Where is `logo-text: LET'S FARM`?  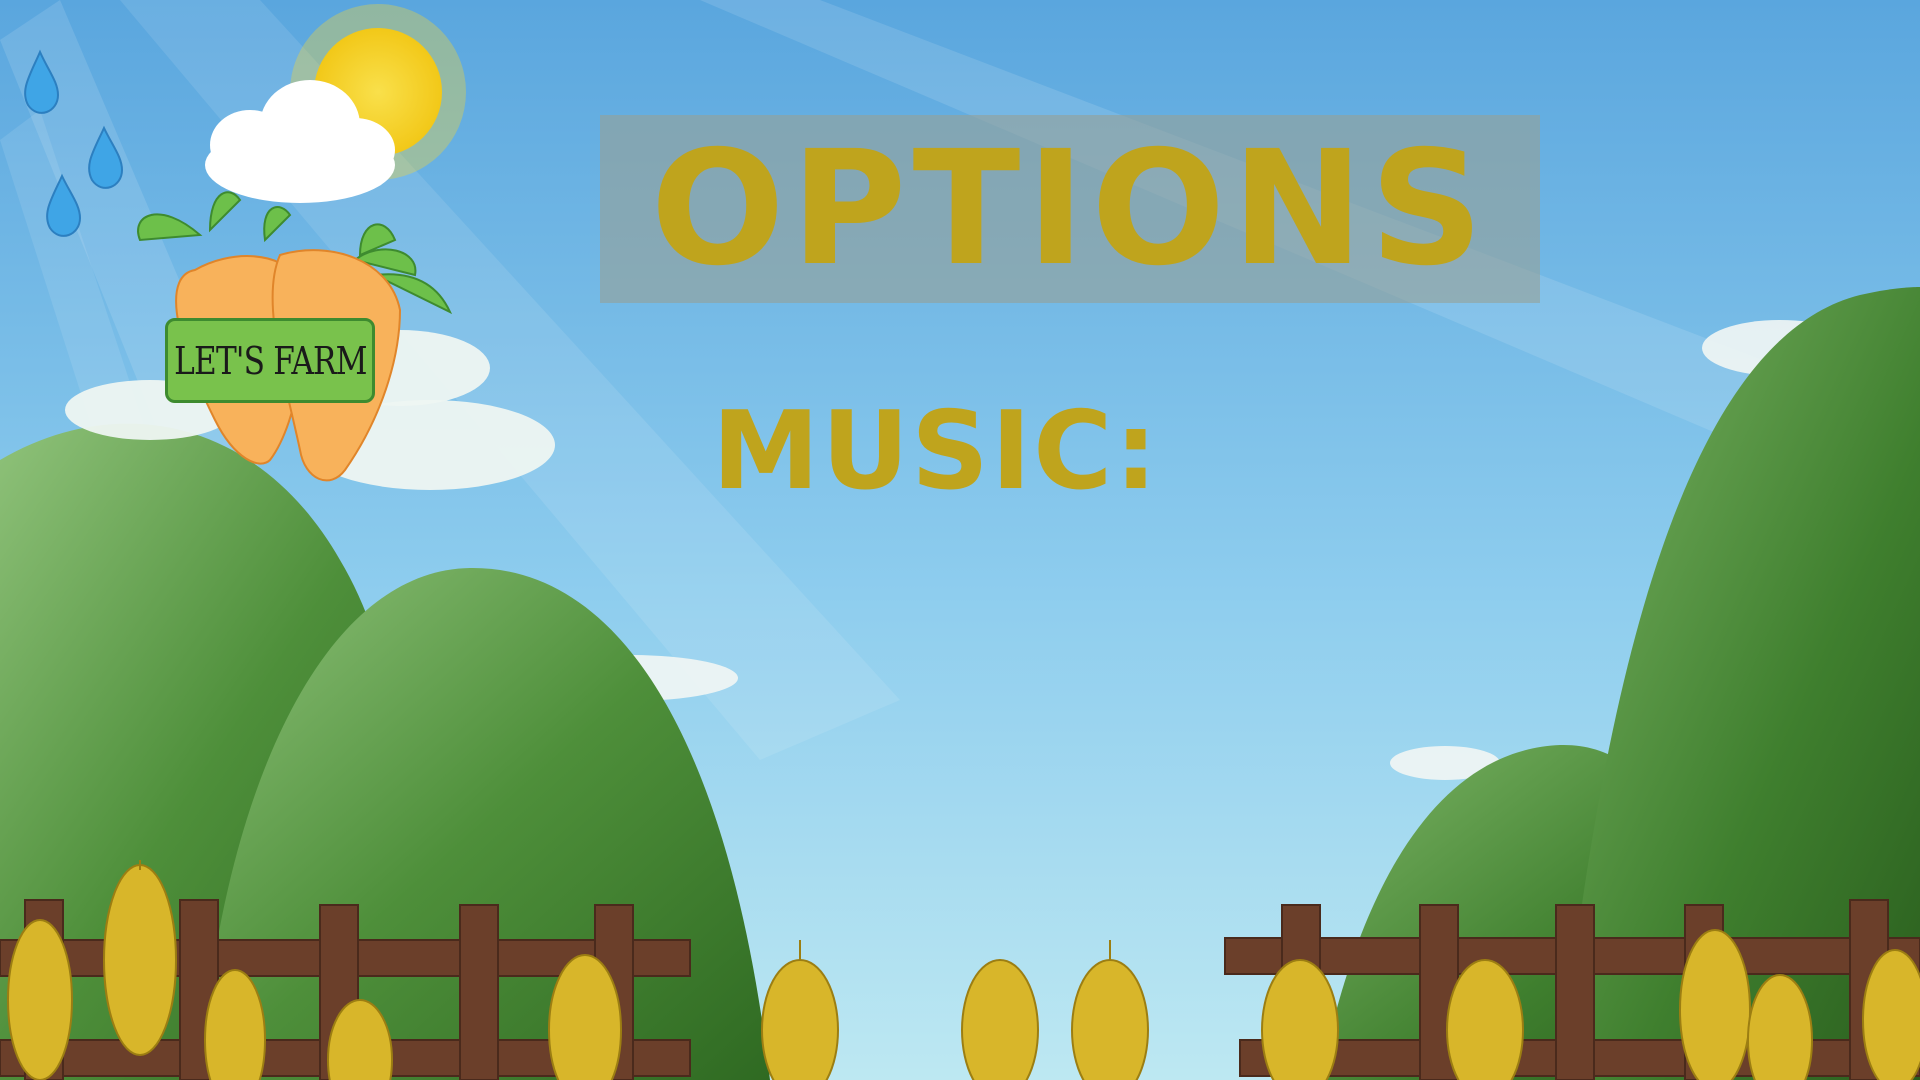 logo-text: LET'S FARM is located at coordinates (270, 360).